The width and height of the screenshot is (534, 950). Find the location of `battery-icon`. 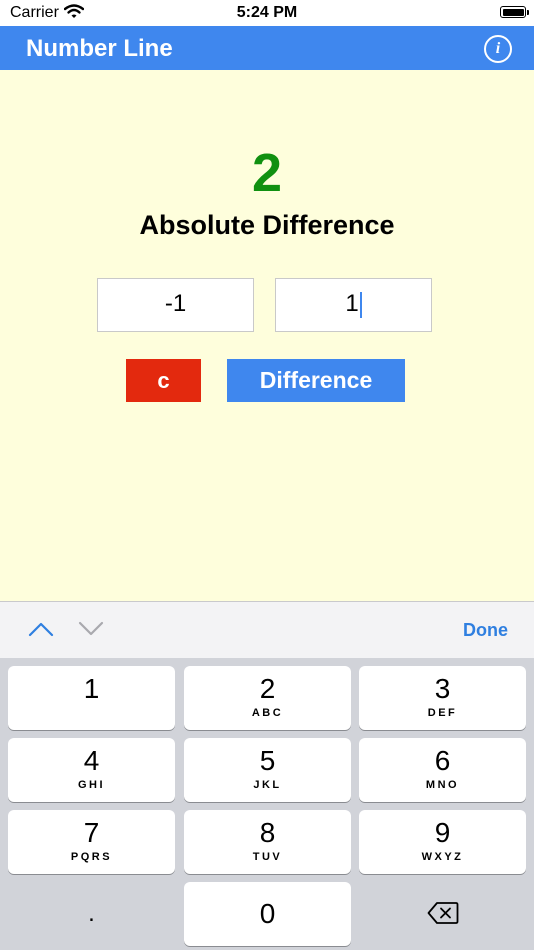

battery-icon is located at coordinates (514, 12).